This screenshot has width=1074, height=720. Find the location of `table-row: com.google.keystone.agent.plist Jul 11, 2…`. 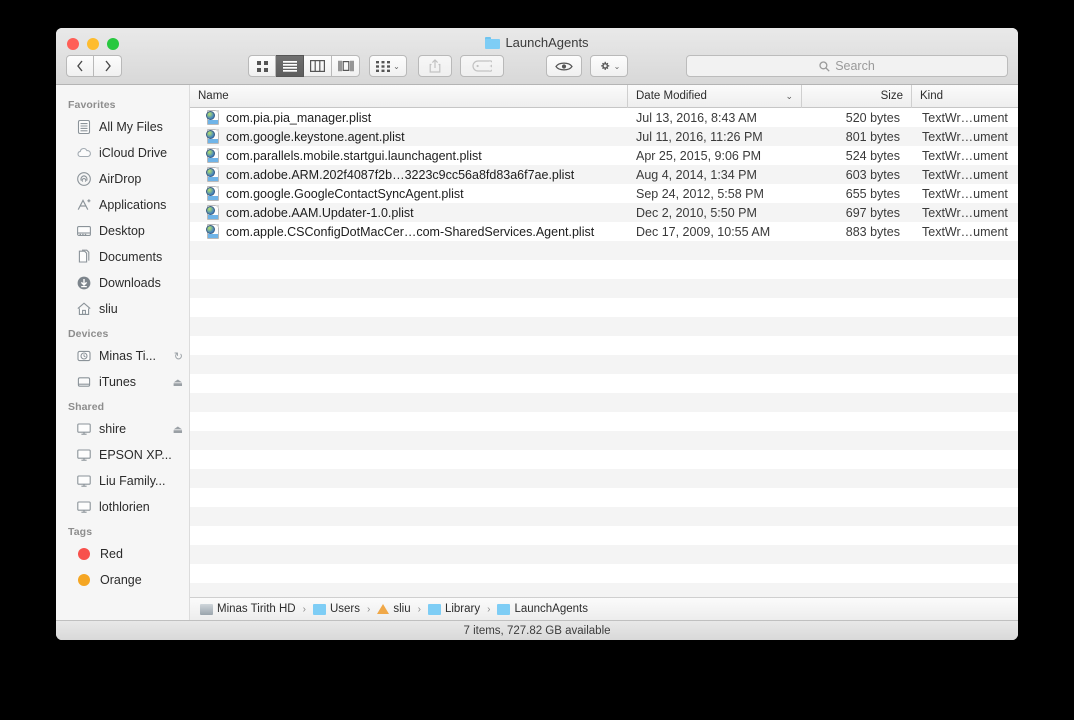

table-row: com.google.keystone.agent.plist Jul 11, 2… is located at coordinates (604, 136).